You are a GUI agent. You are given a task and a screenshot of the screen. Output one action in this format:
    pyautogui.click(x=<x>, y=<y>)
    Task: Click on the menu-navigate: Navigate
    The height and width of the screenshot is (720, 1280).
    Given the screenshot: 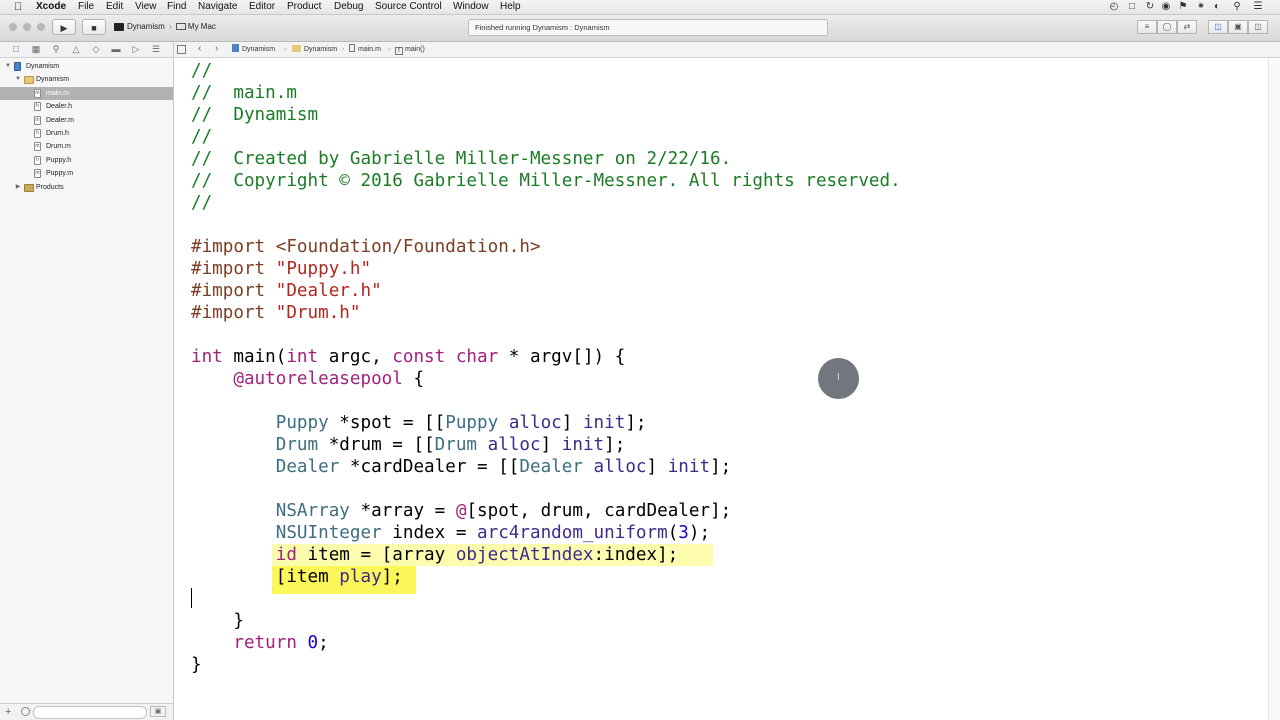 What is the action you would take?
    pyautogui.click(x=217, y=7)
    